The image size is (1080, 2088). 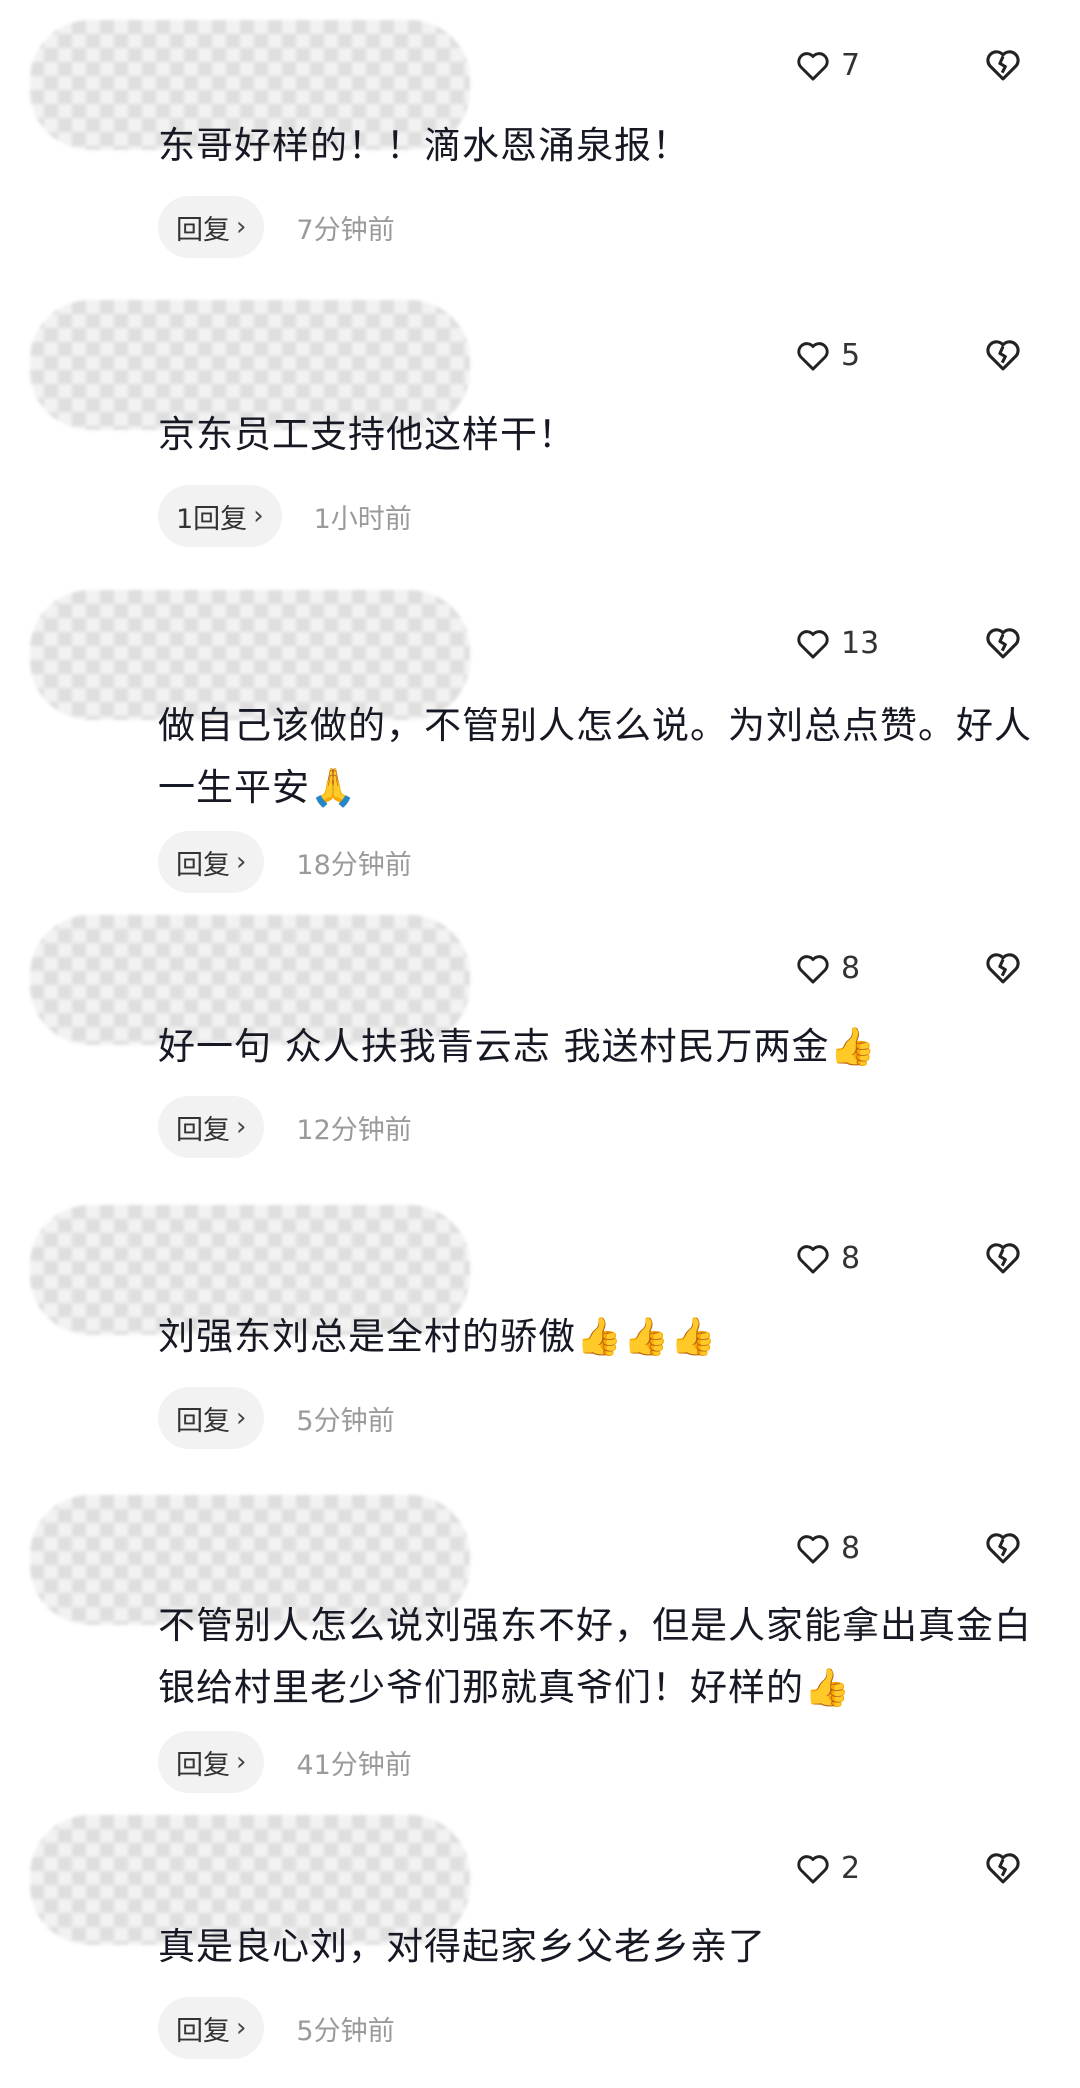 I want to click on like-button: 13, so click(x=837, y=643).